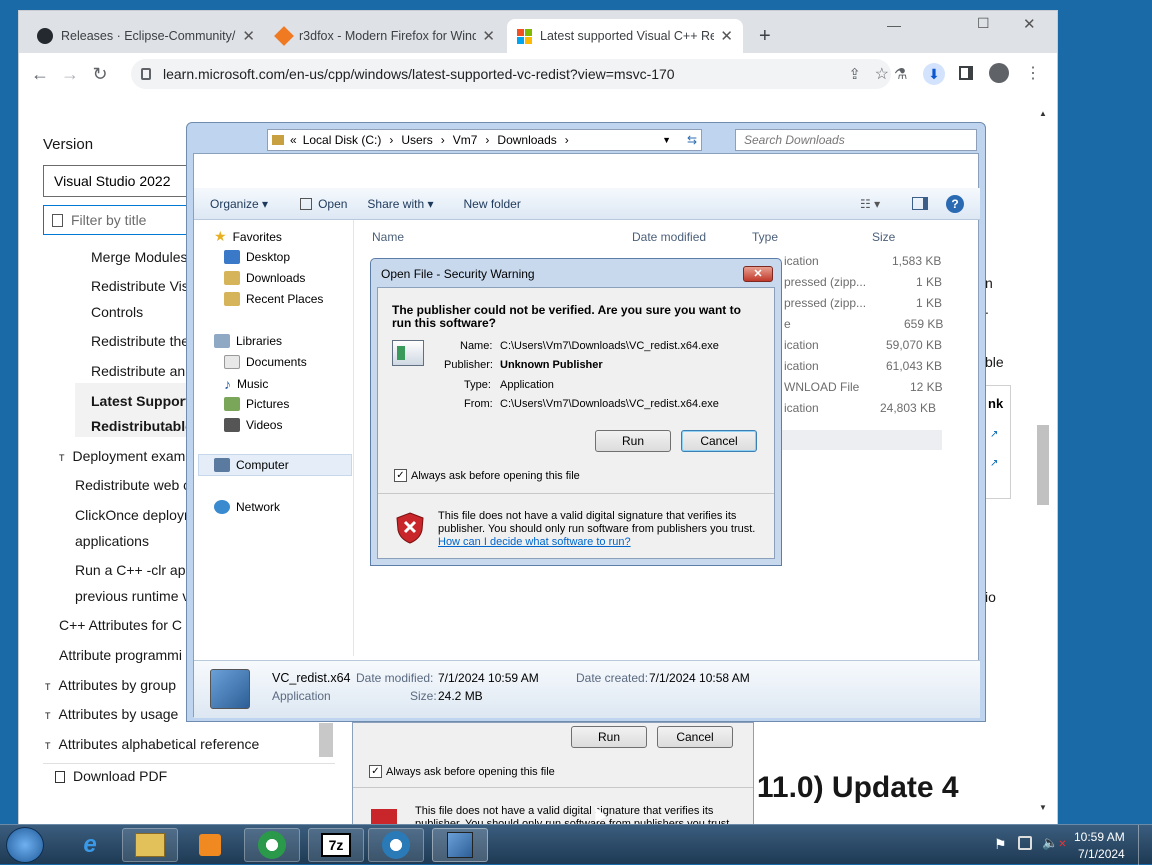 The width and height of the screenshot is (1152, 865). Describe the element at coordinates (983, 23) in the screenshot. I see `maximize-button: ☐` at that location.